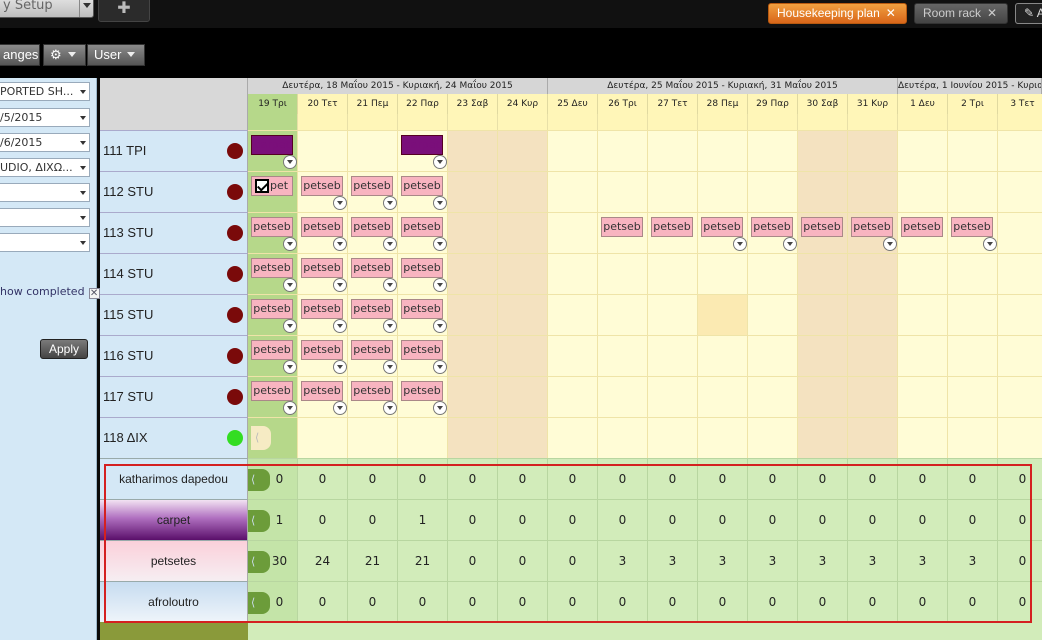 The width and height of the screenshot is (1042, 640). I want to click on room-label: 111 ΤΡΙ, so click(174, 150).